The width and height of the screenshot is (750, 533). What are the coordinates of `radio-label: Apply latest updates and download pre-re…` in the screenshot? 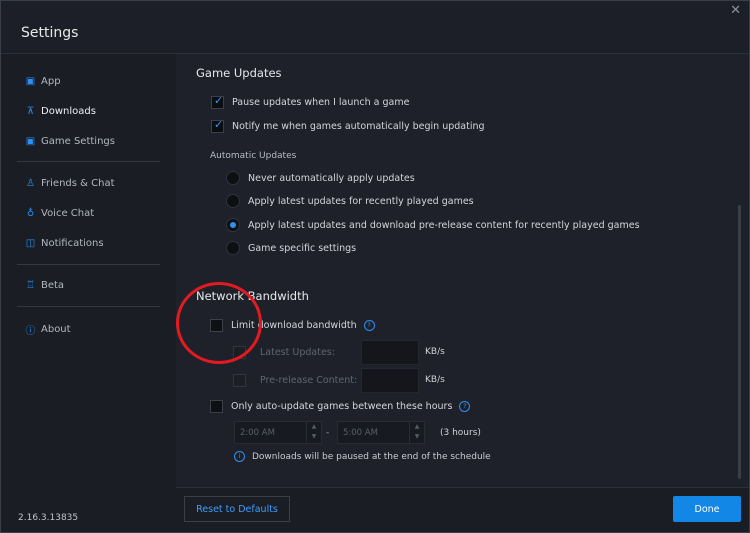 It's located at (444, 225).